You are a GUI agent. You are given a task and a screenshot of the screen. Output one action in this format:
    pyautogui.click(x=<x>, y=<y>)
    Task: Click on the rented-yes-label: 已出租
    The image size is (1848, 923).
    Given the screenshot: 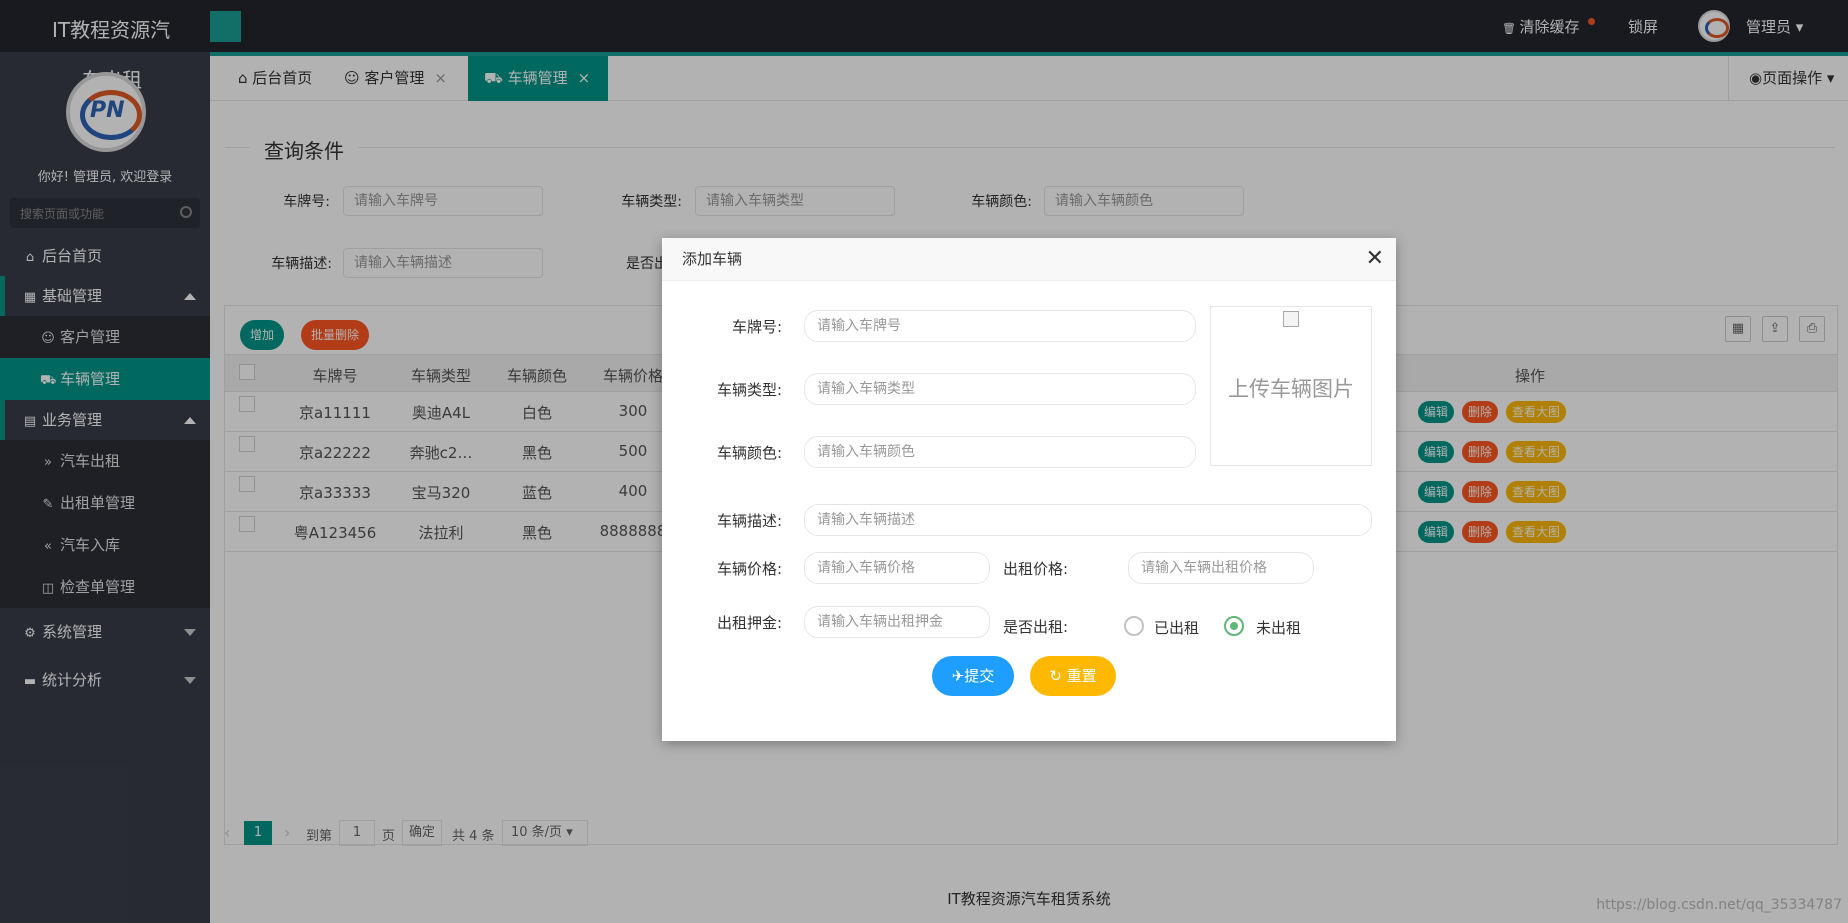 What is the action you would take?
    pyautogui.click(x=1176, y=627)
    